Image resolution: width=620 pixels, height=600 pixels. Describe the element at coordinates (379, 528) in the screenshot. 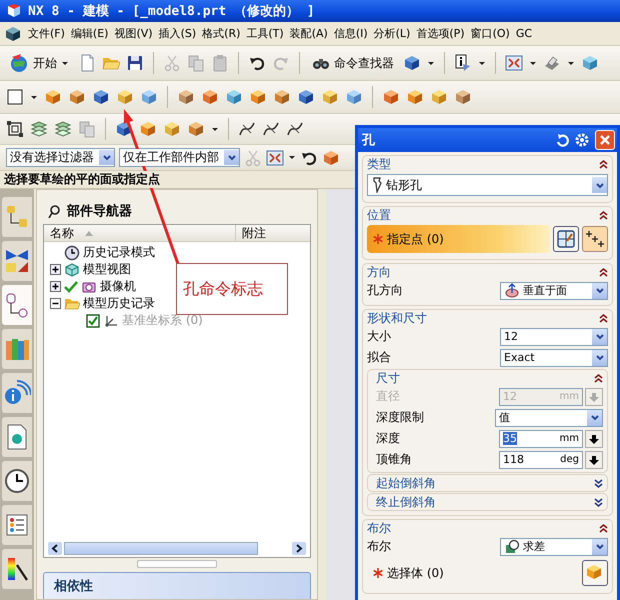

I see `section-title: 布尔` at that location.